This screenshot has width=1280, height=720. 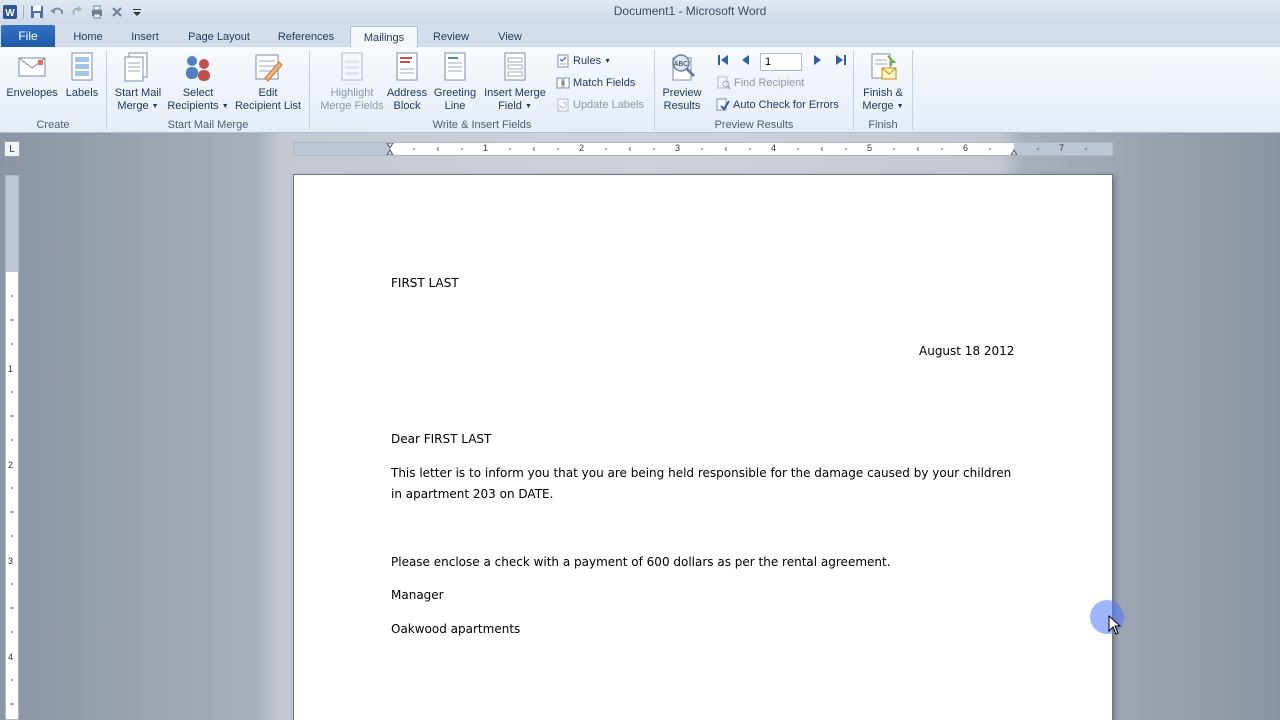 I want to click on title-bar: W Document1 - Microsoft Word, so click(x=640, y=12).